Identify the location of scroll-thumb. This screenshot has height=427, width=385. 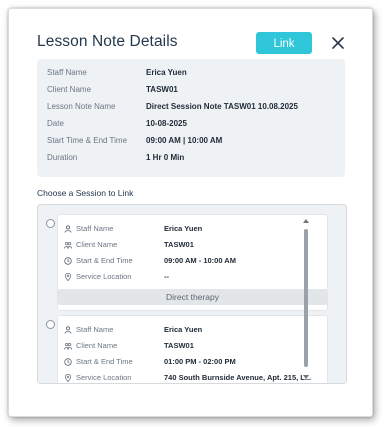
(306, 298).